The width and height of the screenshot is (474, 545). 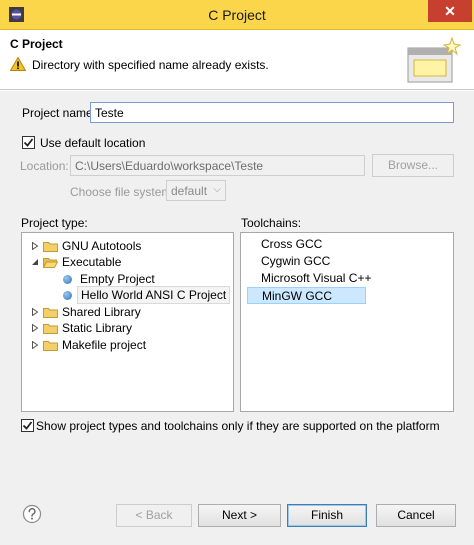 I want to click on file-system-label: Choose file system:, so click(x=122, y=192).